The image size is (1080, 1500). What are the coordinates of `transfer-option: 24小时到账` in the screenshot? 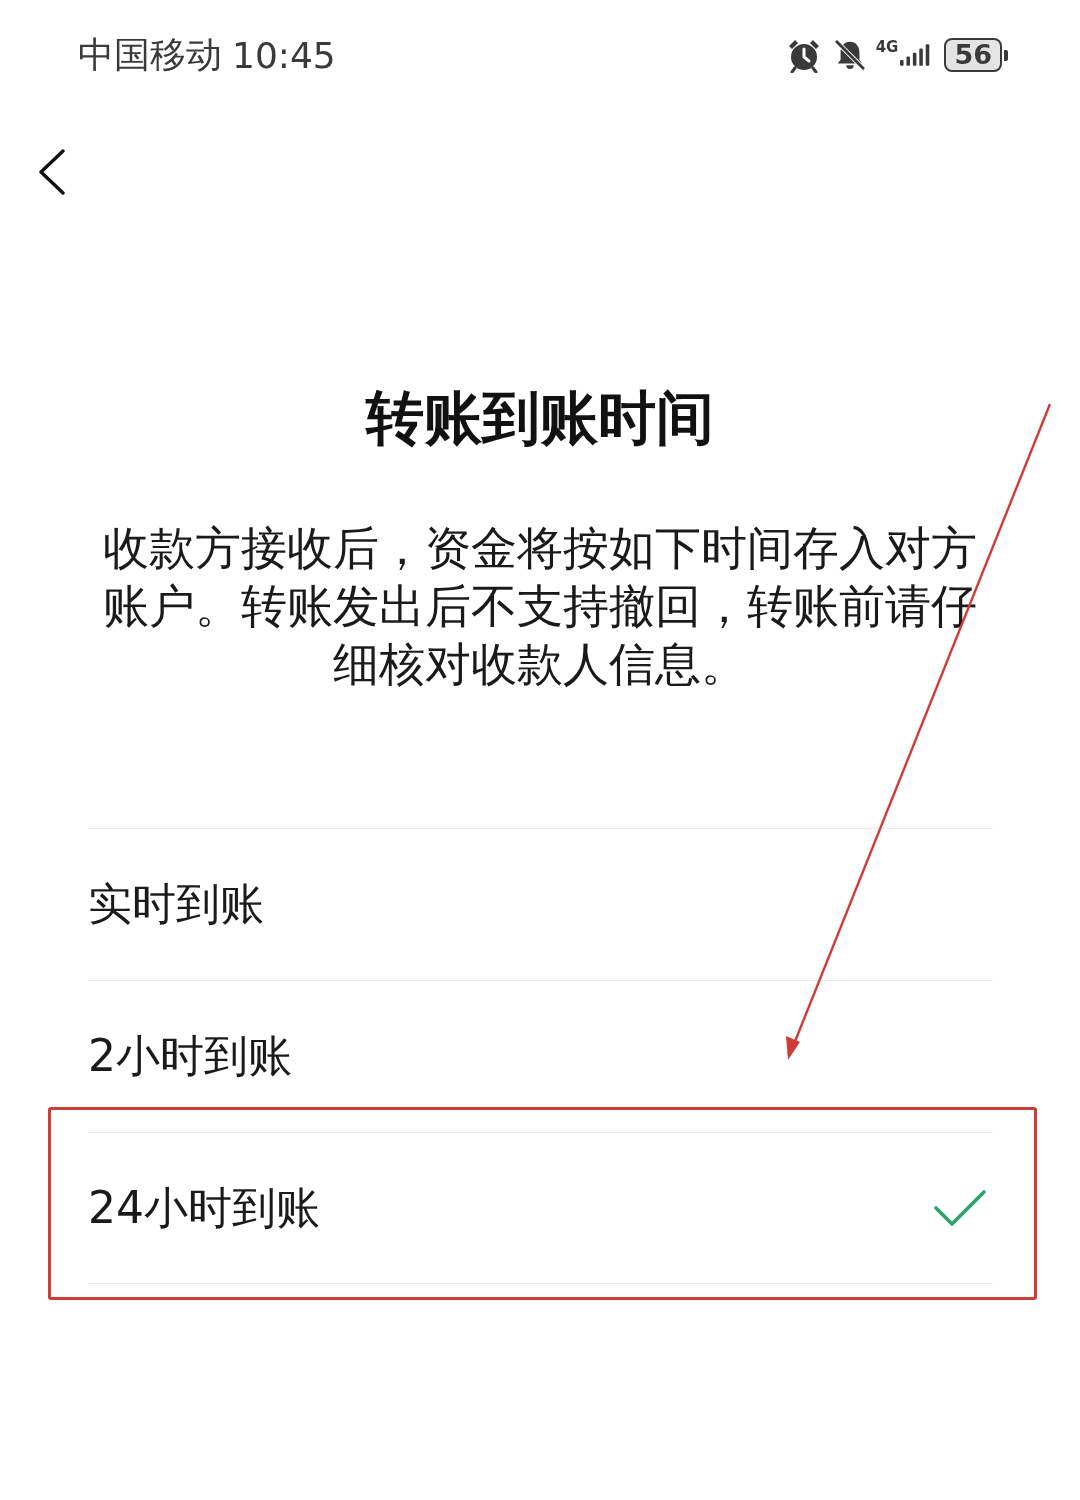 It's located at (540, 1208).